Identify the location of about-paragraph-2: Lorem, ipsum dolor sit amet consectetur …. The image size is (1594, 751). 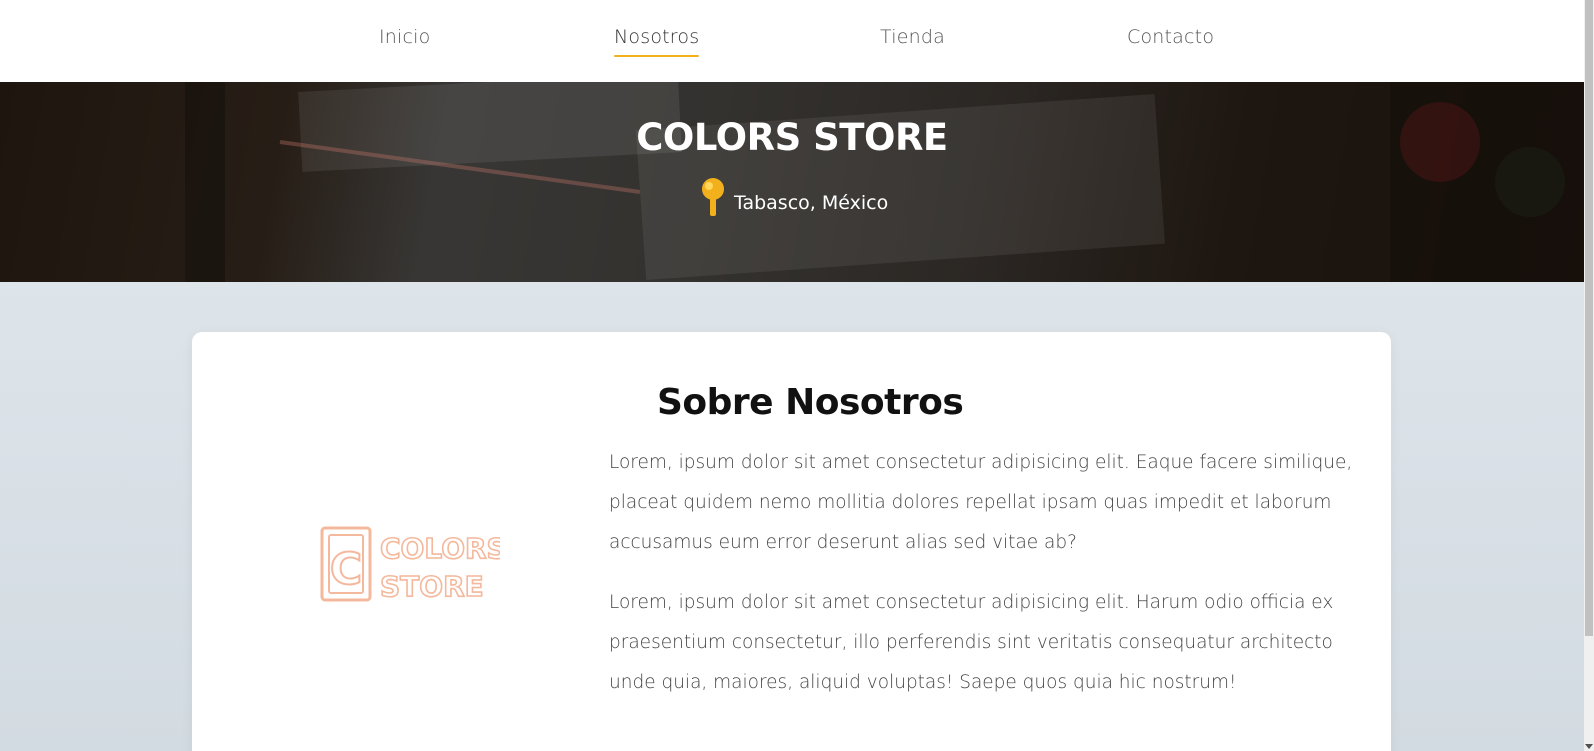
(971, 642).